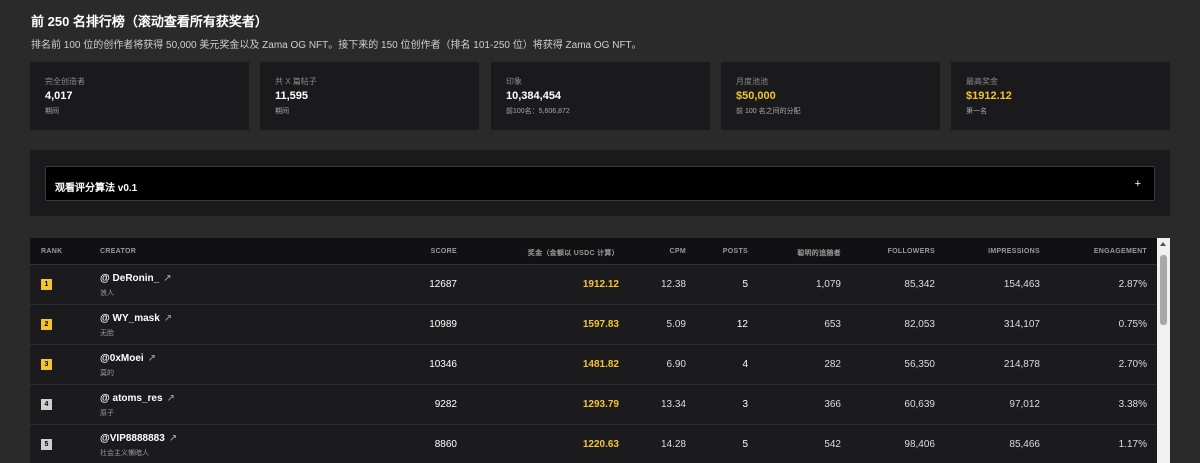 This screenshot has height=463, width=1200. Describe the element at coordinates (673, 284) in the screenshot. I see `cpm-cell: 12.38` at that location.